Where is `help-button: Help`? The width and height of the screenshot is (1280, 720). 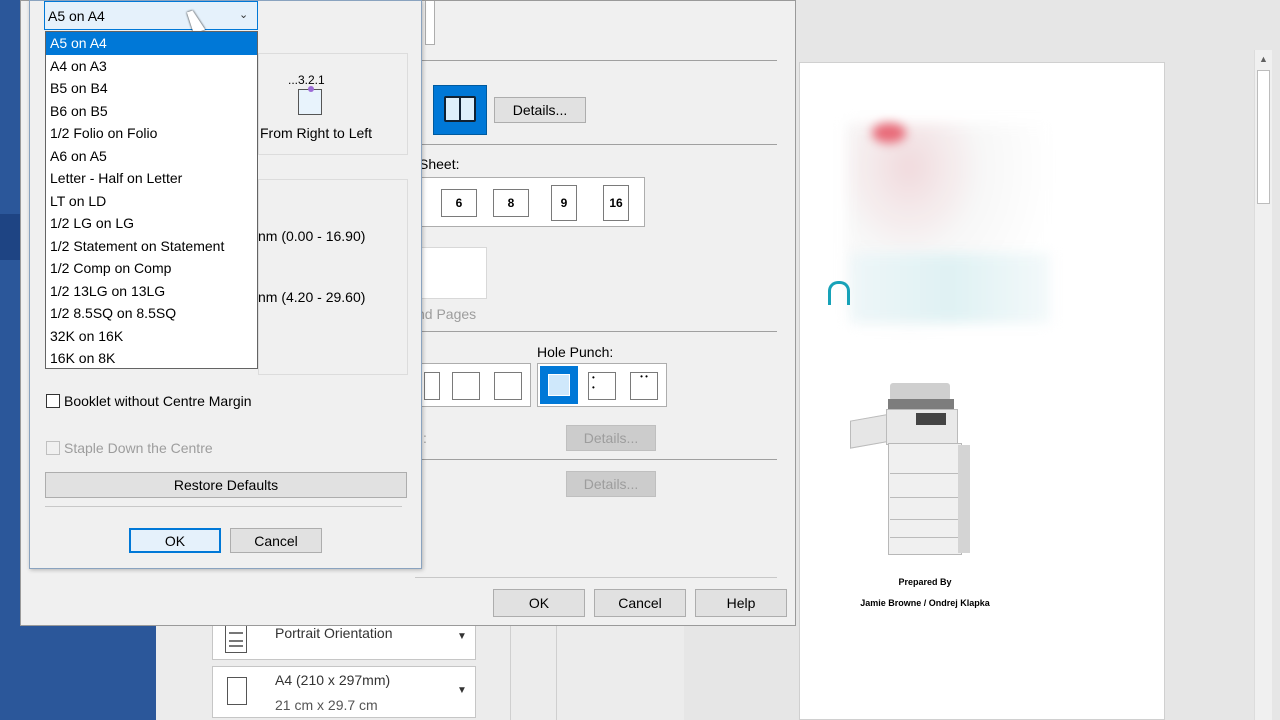
help-button: Help is located at coordinates (741, 603).